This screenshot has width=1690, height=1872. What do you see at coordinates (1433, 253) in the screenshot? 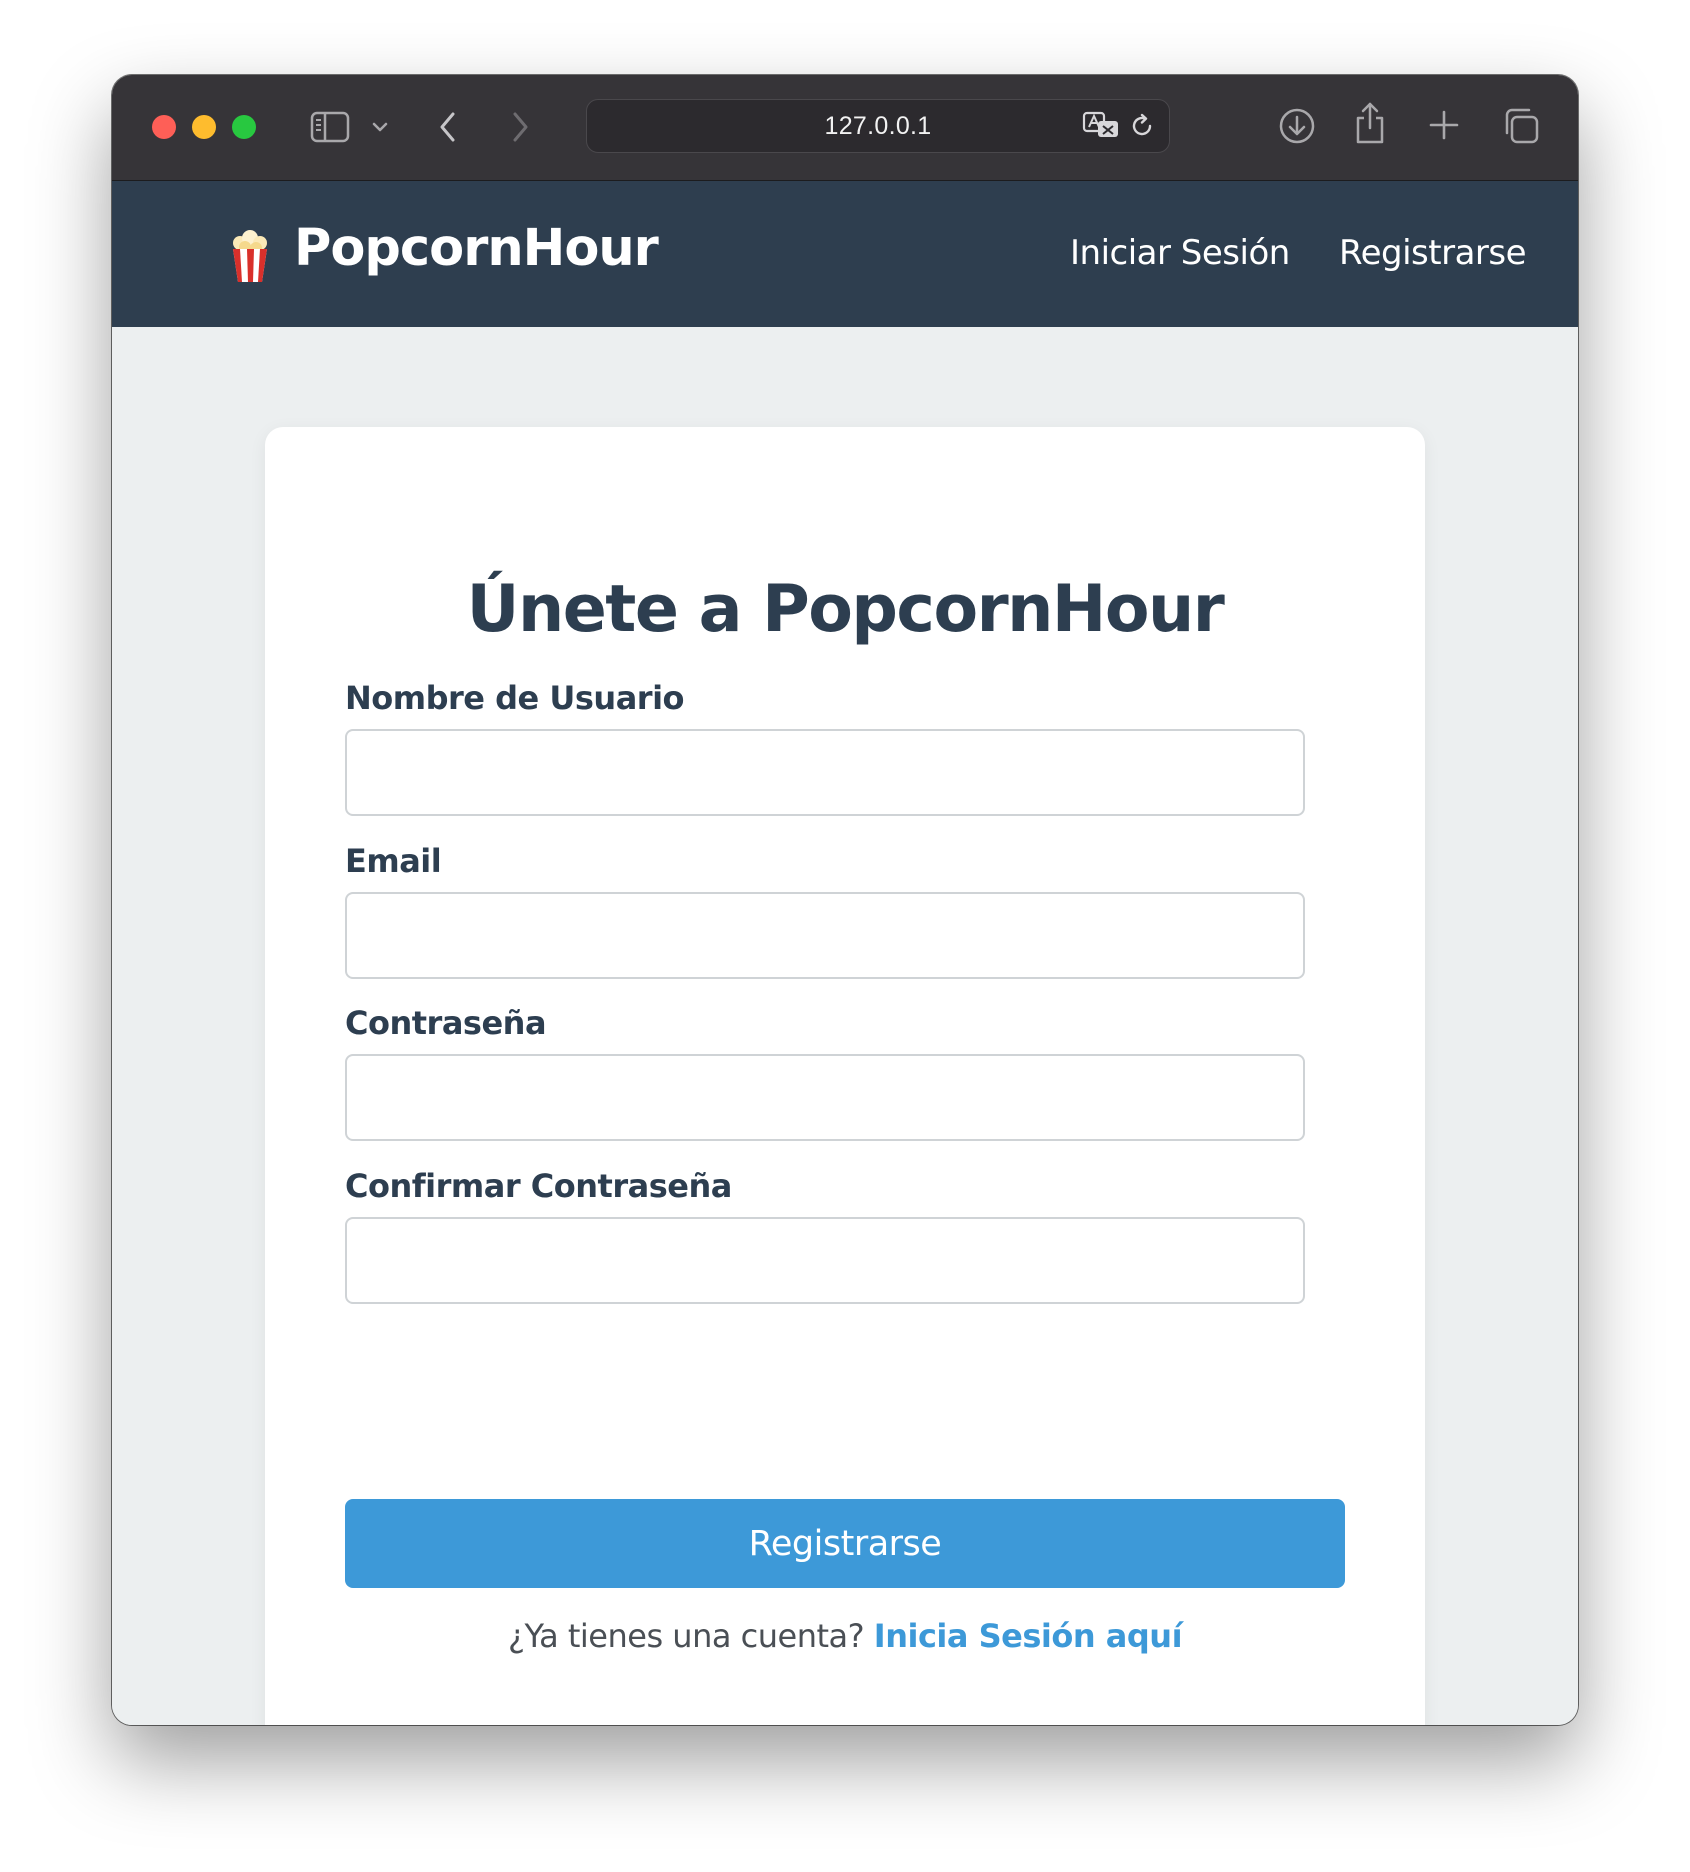
I see `nav-link-register: Registrarse` at bounding box center [1433, 253].